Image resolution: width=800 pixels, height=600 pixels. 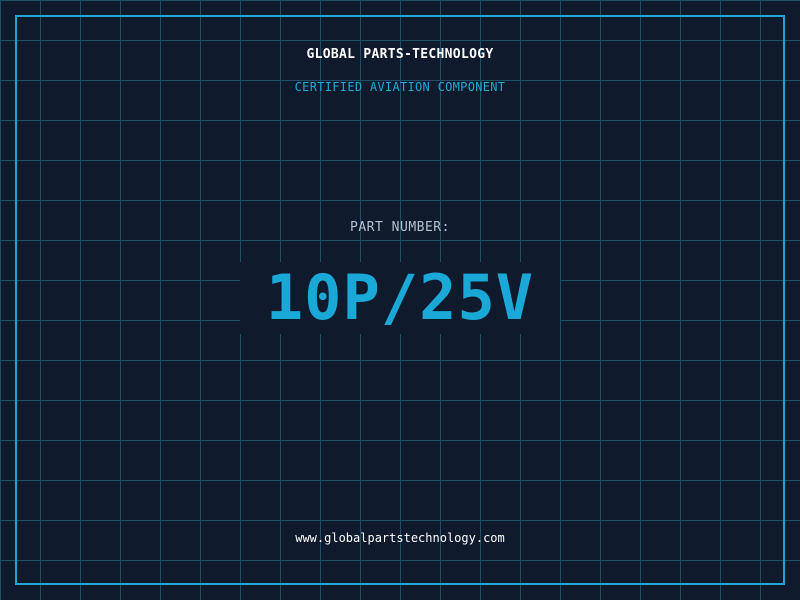 I want to click on part-number-value: 10P/25V, so click(x=400, y=297).